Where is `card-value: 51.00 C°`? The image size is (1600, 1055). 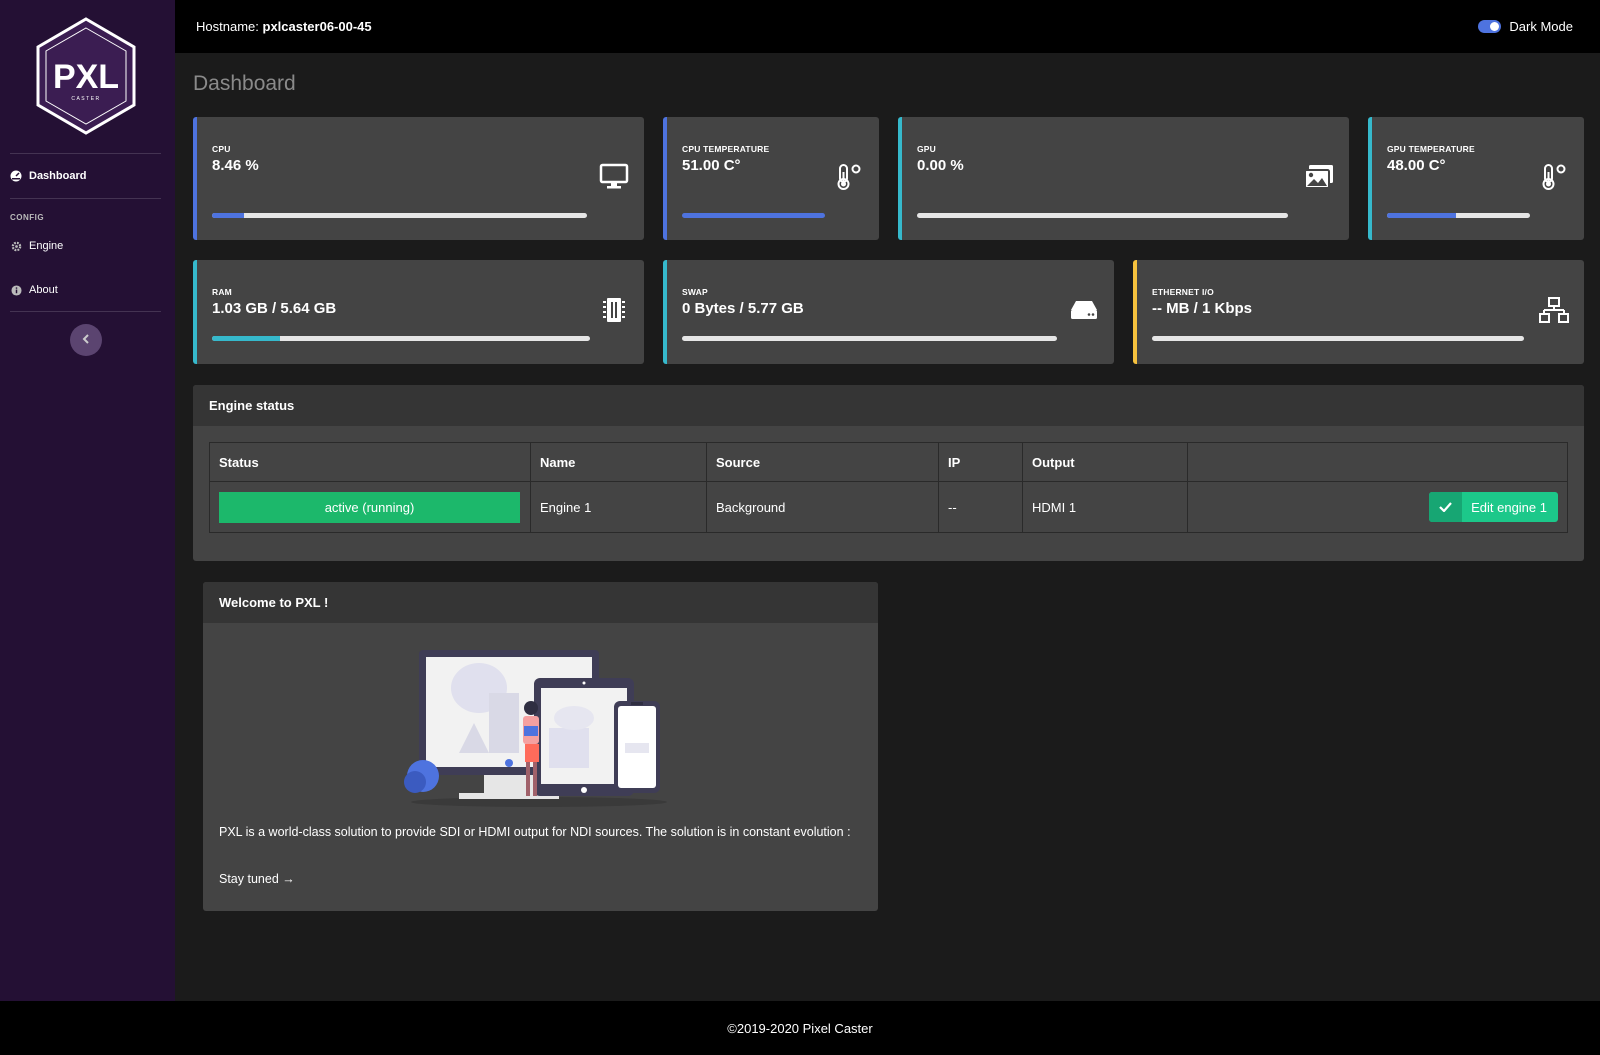
card-value: 51.00 C° is located at coordinates (711, 165).